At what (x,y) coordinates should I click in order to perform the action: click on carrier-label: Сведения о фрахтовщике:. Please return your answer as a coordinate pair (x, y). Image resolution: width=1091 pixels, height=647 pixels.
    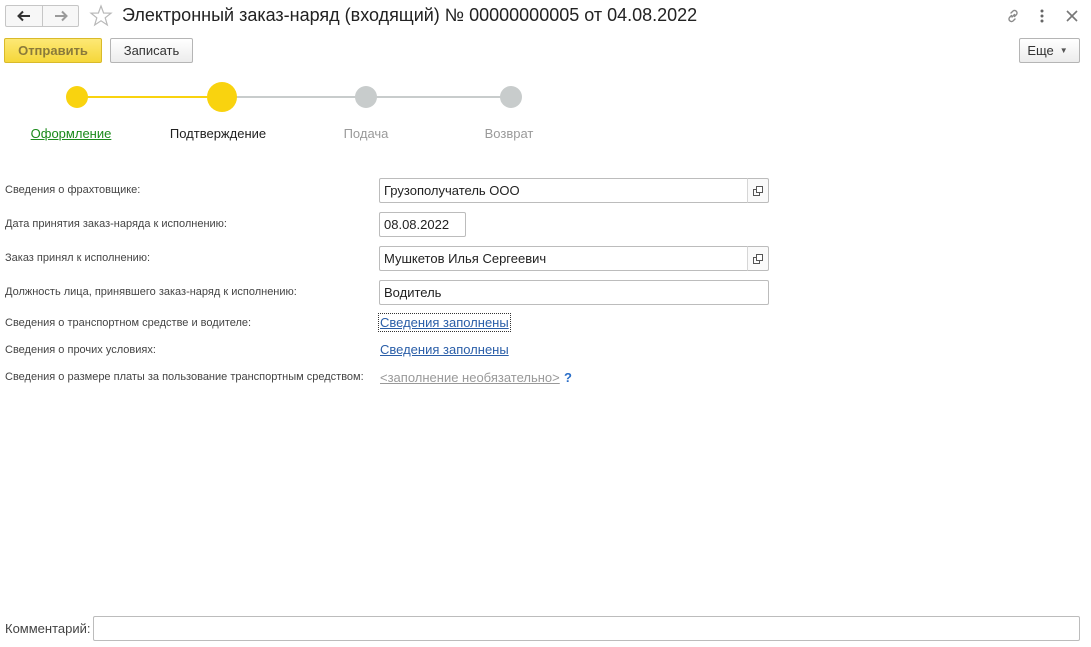
    Looking at the image, I should click on (73, 190).